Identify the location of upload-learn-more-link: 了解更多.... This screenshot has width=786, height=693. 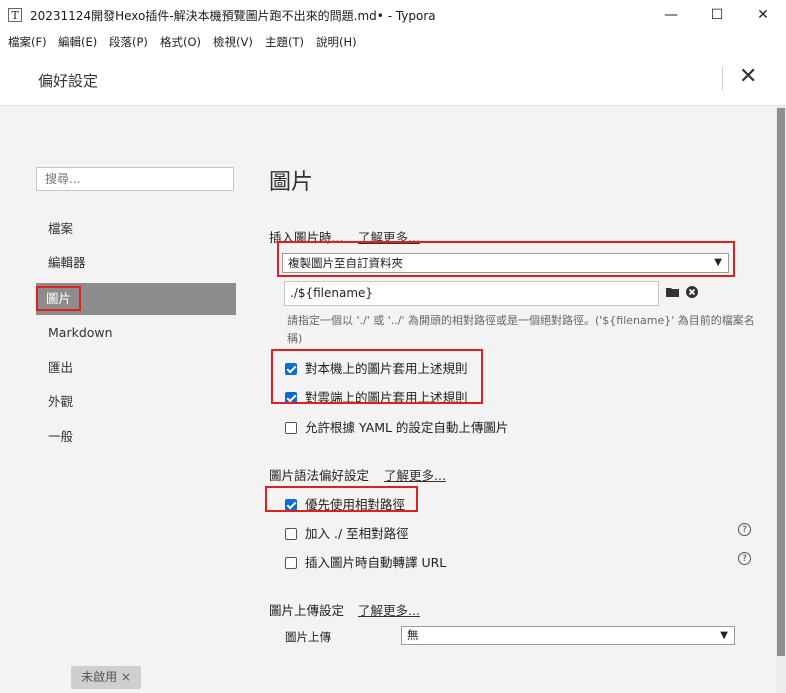
(389, 609).